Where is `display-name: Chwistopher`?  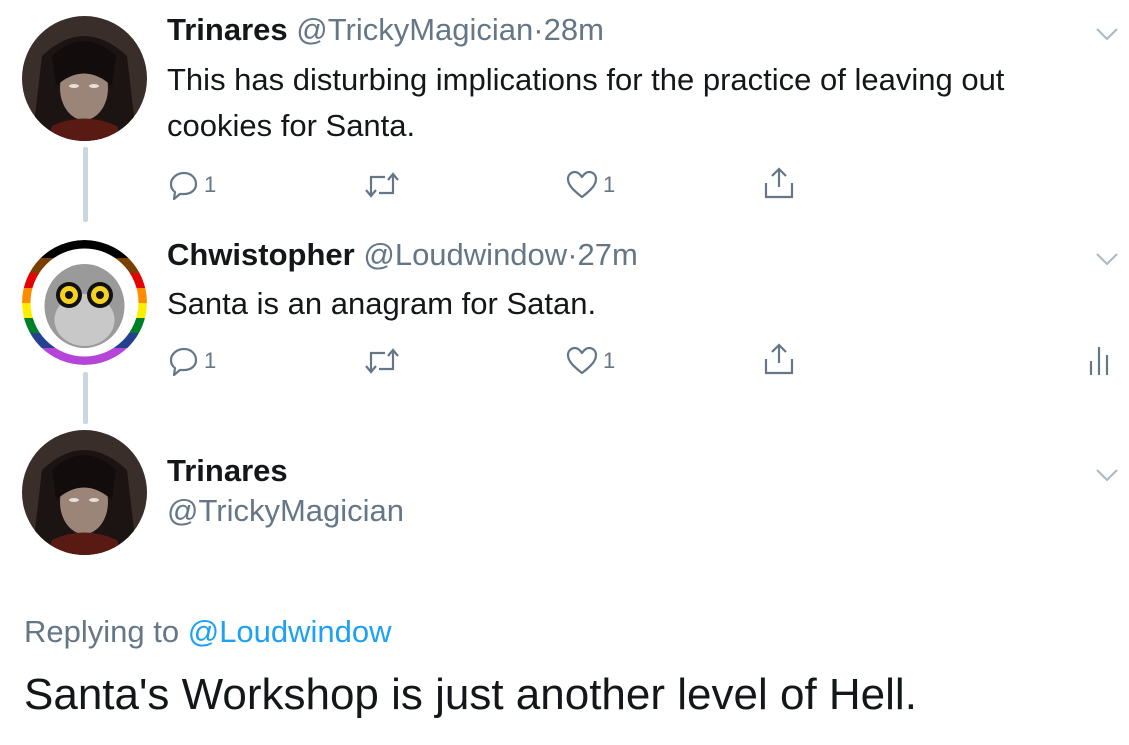
display-name: Chwistopher is located at coordinates (261, 254).